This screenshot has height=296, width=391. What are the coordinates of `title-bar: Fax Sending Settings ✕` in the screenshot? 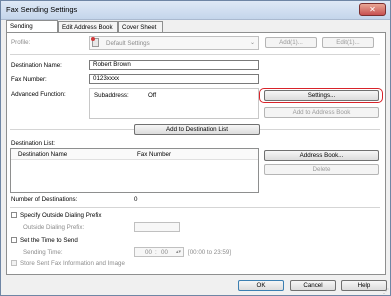 It's located at (195, 10).